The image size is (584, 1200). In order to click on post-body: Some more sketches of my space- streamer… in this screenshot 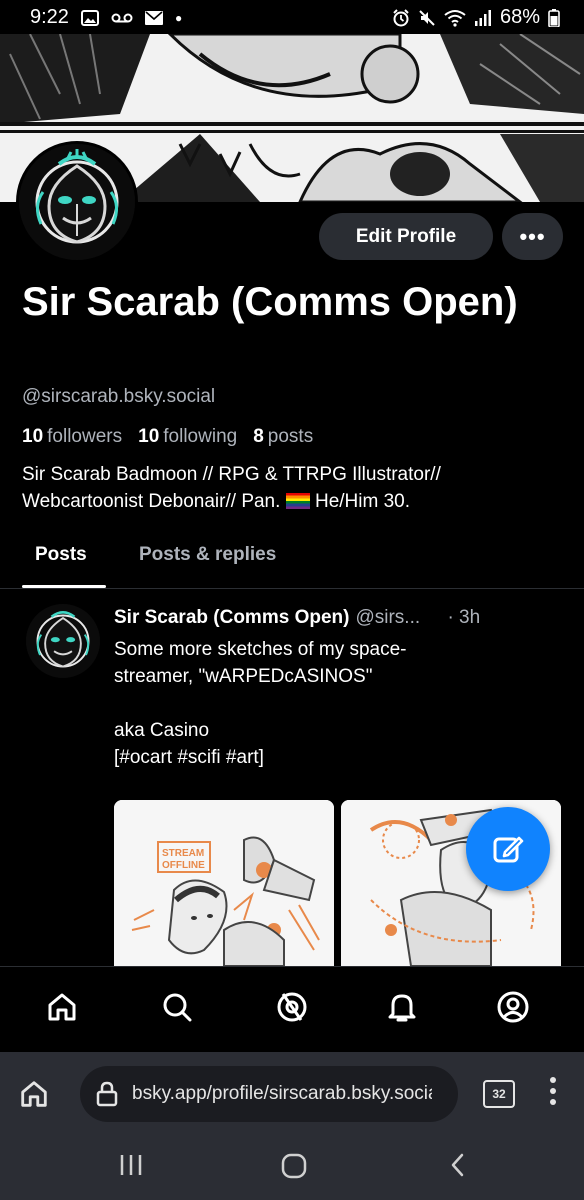, I will do `click(260, 703)`.